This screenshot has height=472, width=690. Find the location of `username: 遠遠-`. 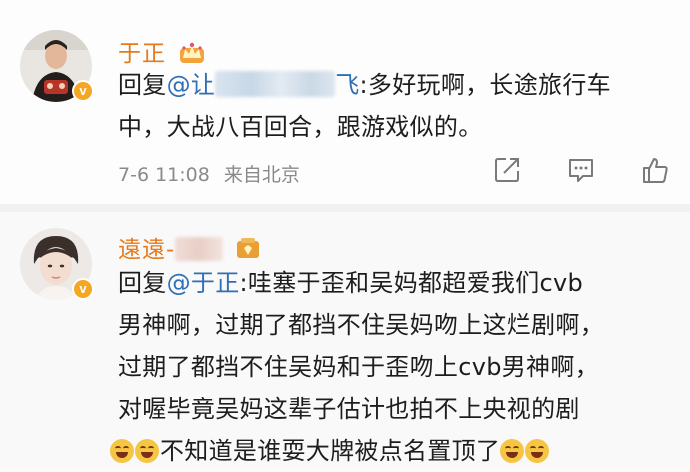

username: 遠遠- is located at coordinates (189, 247).